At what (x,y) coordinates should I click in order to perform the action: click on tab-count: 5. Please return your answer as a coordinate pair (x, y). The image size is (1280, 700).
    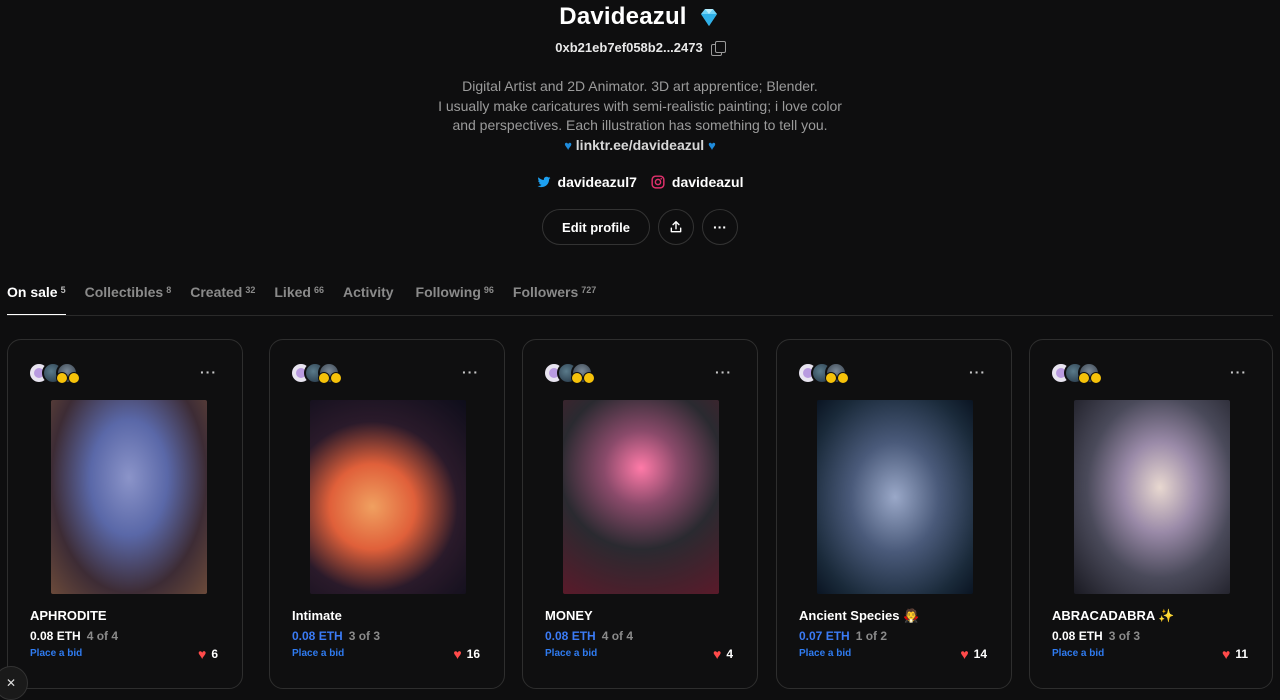
    Looking at the image, I should click on (63, 290).